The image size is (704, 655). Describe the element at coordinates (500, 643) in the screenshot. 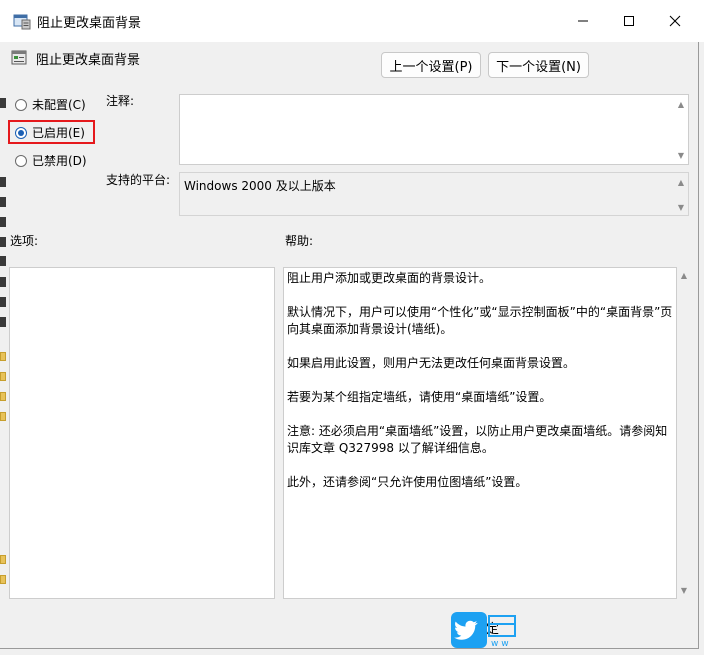

I see `svg-text: w w` at that location.